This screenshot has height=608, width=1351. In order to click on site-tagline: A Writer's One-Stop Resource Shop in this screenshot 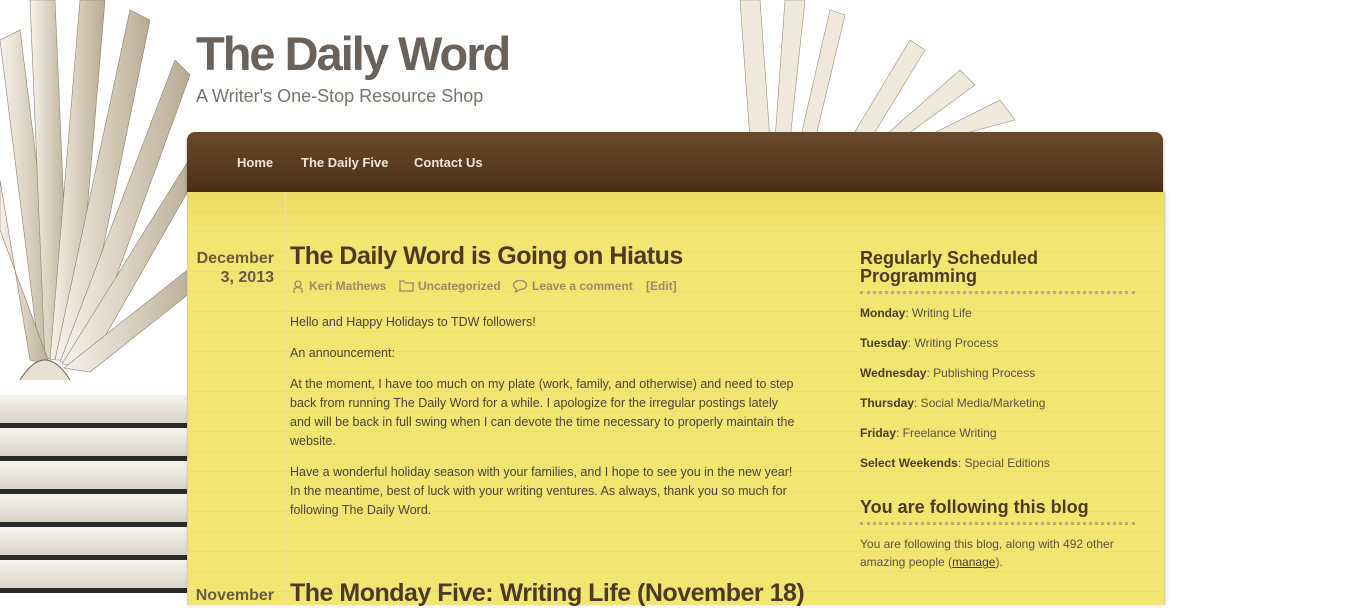, I will do `click(340, 96)`.